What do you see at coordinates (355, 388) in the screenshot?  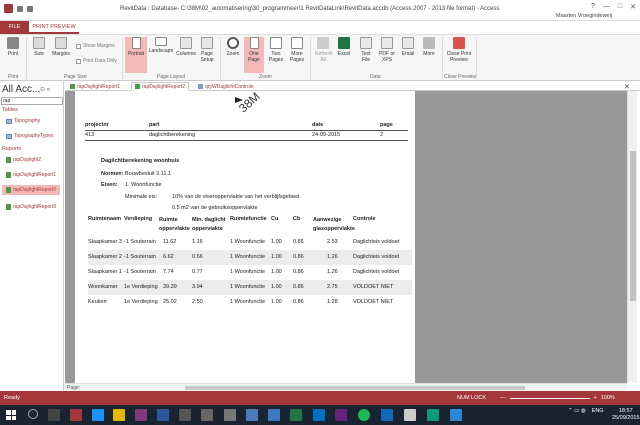 I see `horizontal-scrollbar-thumb` at bounding box center [355, 388].